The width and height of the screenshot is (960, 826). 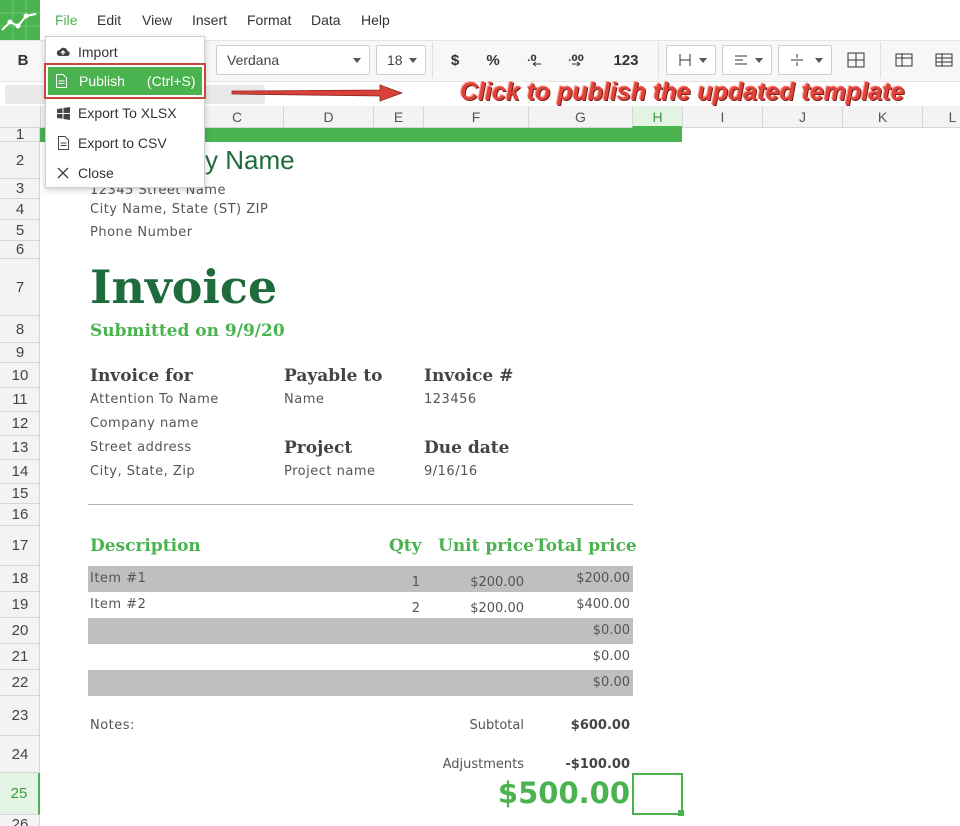 What do you see at coordinates (20, 683) in the screenshot?
I see `row-header: 22` at bounding box center [20, 683].